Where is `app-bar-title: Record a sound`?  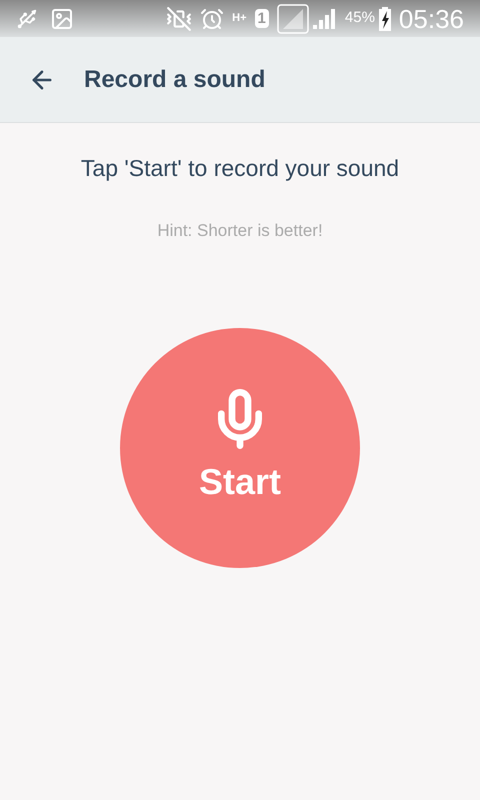 app-bar-title: Record a sound is located at coordinates (175, 79).